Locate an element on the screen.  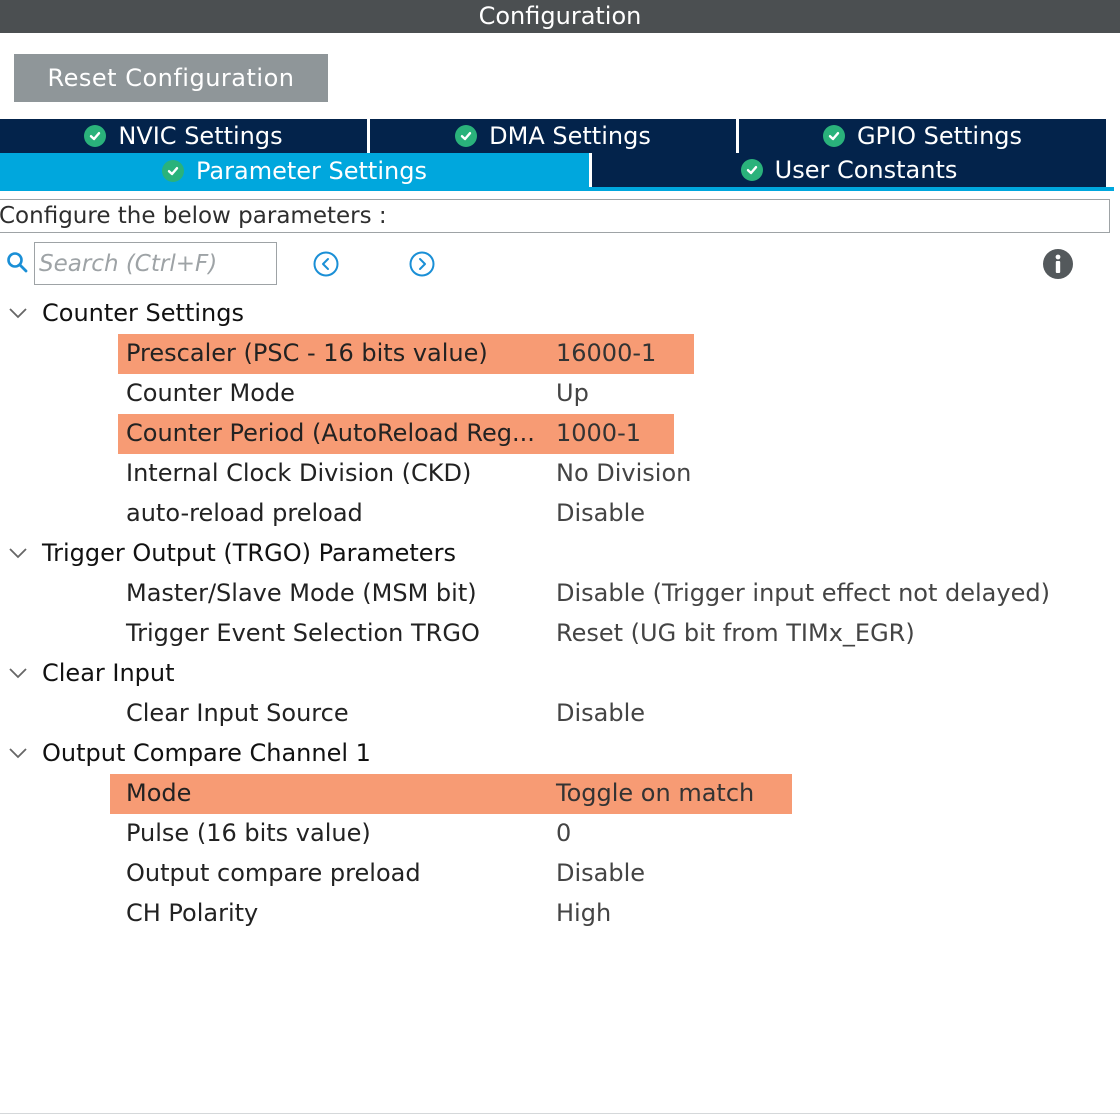
param-row-auto-reload-preload: auto-reload preload Disable is located at coordinates (560, 513).